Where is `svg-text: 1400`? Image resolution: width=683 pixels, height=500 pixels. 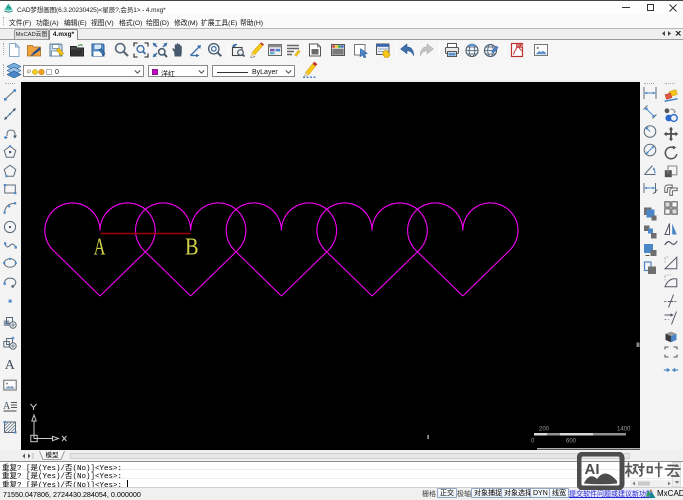
svg-text: 1400 is located at coordinates (624, 429).